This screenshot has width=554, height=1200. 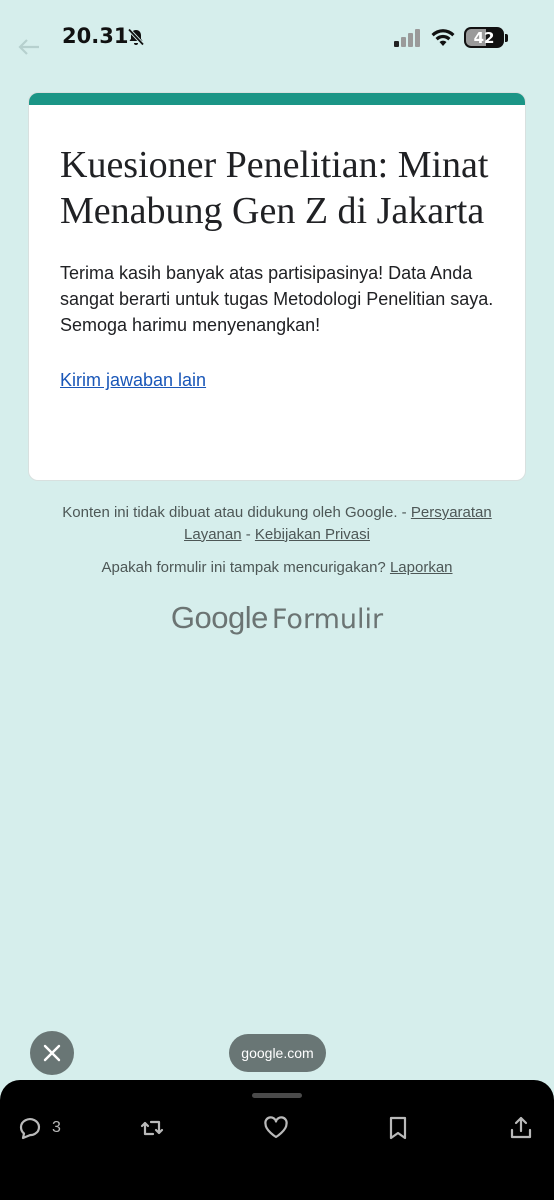 What do you see at coordinates (95, 36) in the screenshot?
I see `status-time: 20.31` at bounding box center [95, 36].